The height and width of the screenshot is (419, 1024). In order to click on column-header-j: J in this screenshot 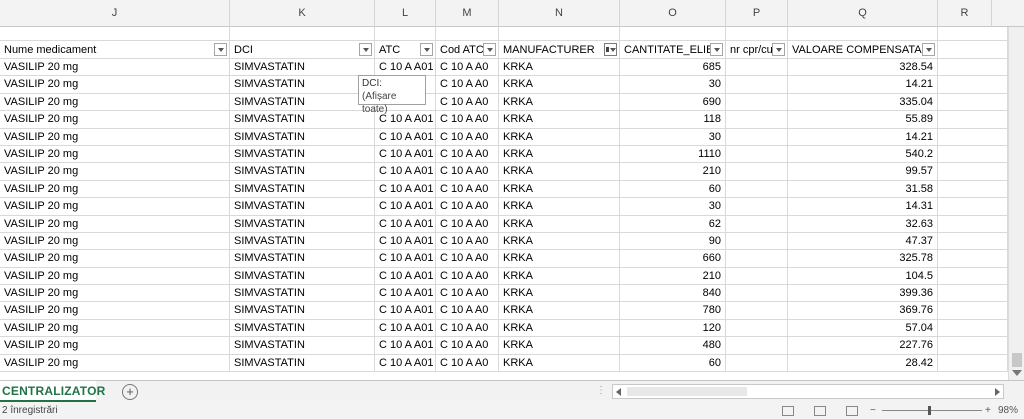, I will do `click(115, 13)`.